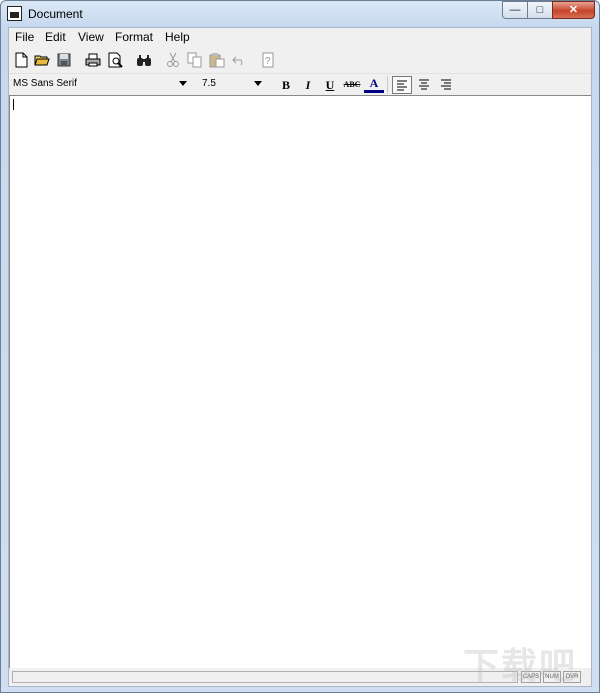  Describe the element at coordinates (21, 60) in the screenshot. I see `new-icon` at that location.